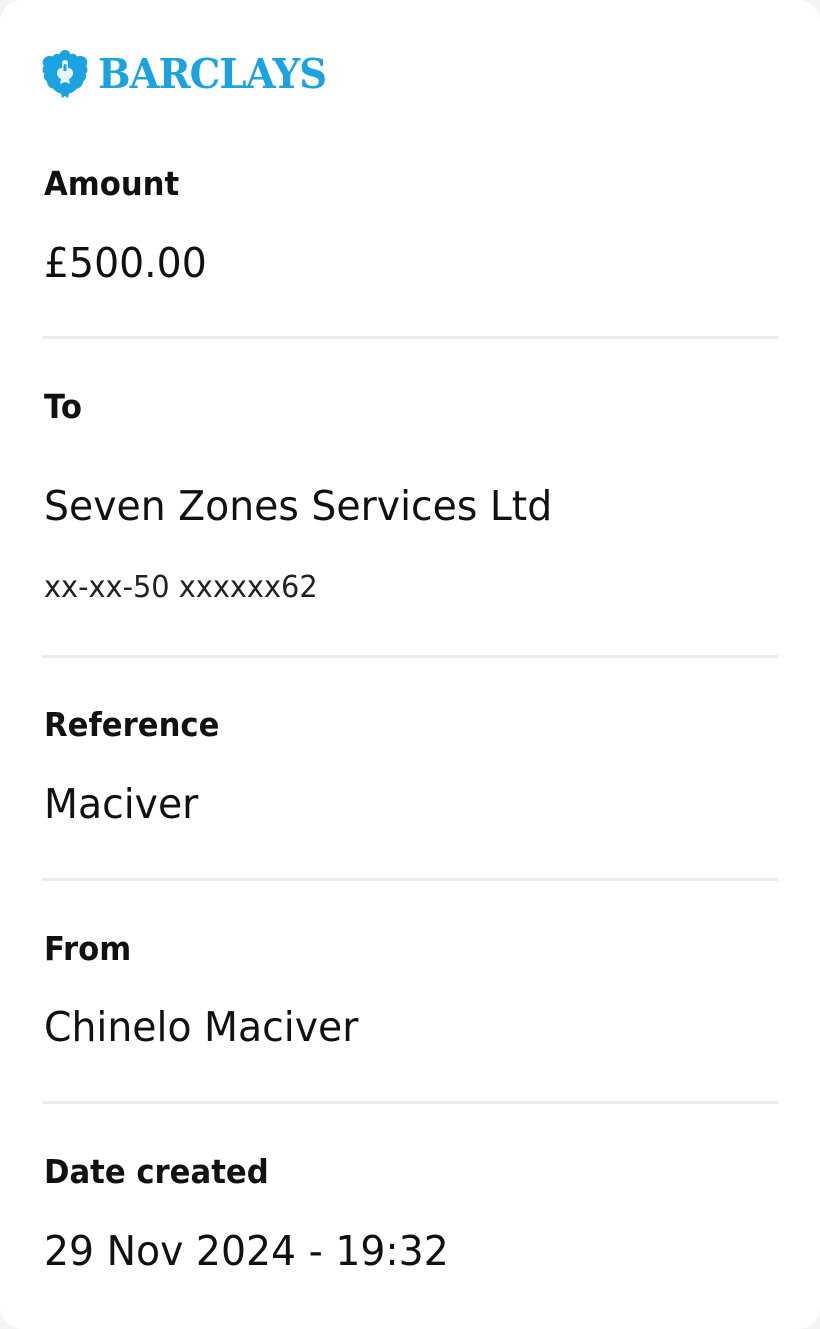  I want to click on amount-value: £500.00, so click(125, 263).